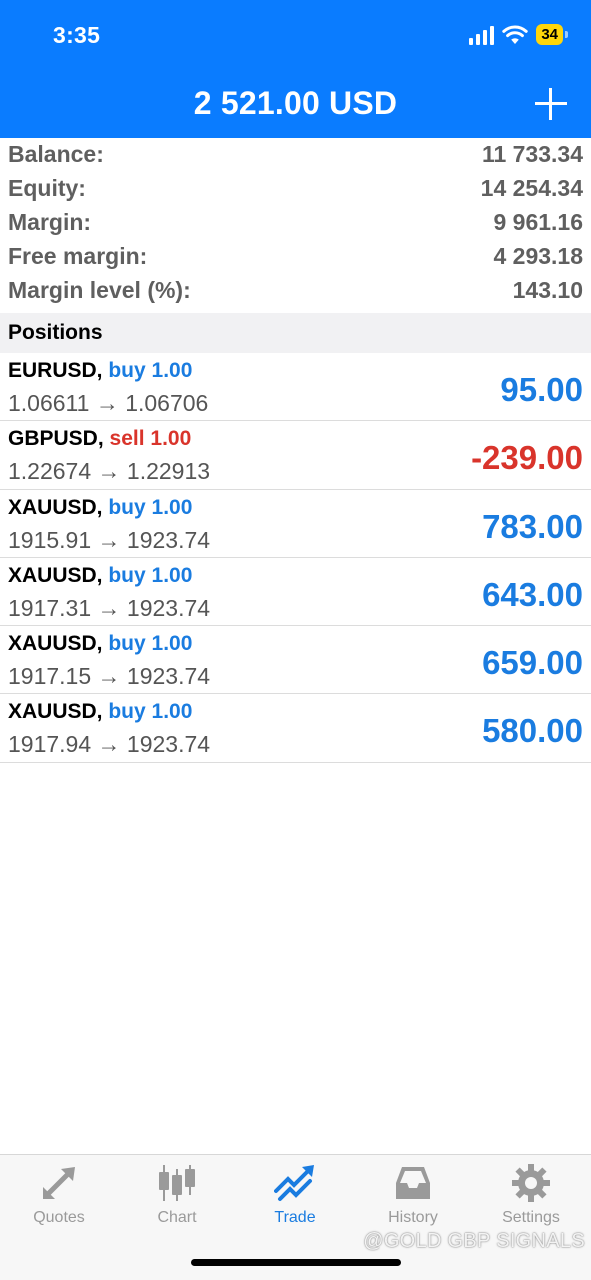  I want to click on position-profit: -239.00, so click(527, 458).